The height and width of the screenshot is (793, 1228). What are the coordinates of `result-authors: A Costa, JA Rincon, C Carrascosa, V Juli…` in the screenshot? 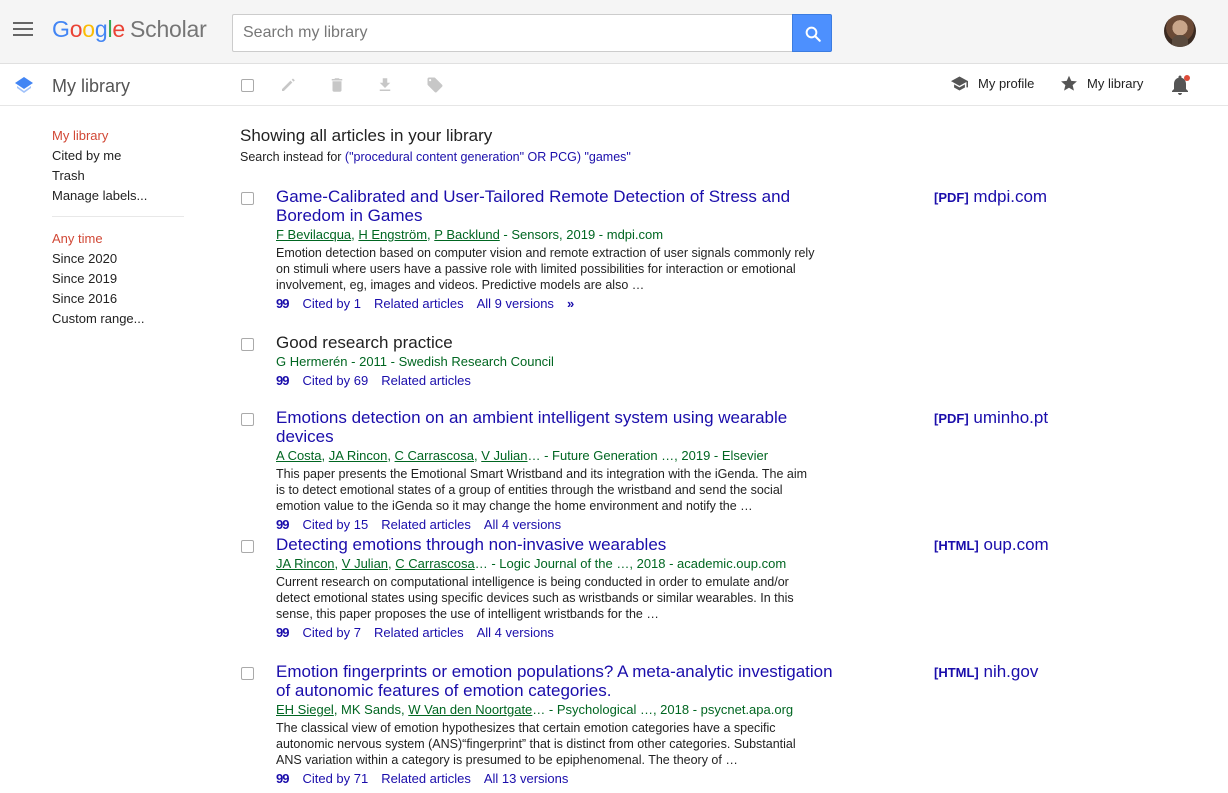 It's located at (522, 455).